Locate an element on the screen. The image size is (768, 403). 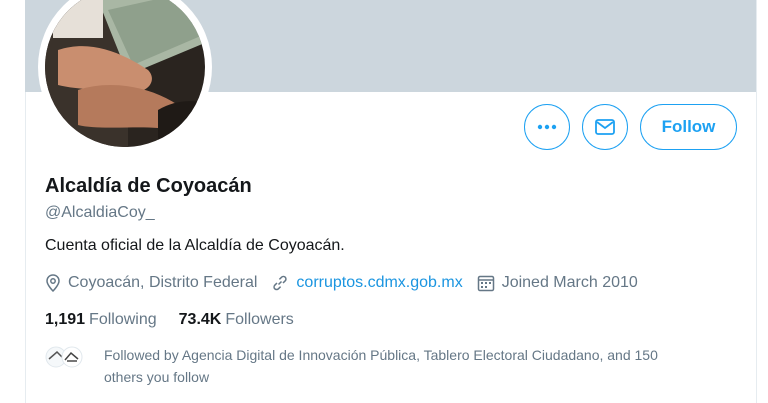
profile-stats: 1,191 Following 73.4K Followers is located at coordinates (180, 320).